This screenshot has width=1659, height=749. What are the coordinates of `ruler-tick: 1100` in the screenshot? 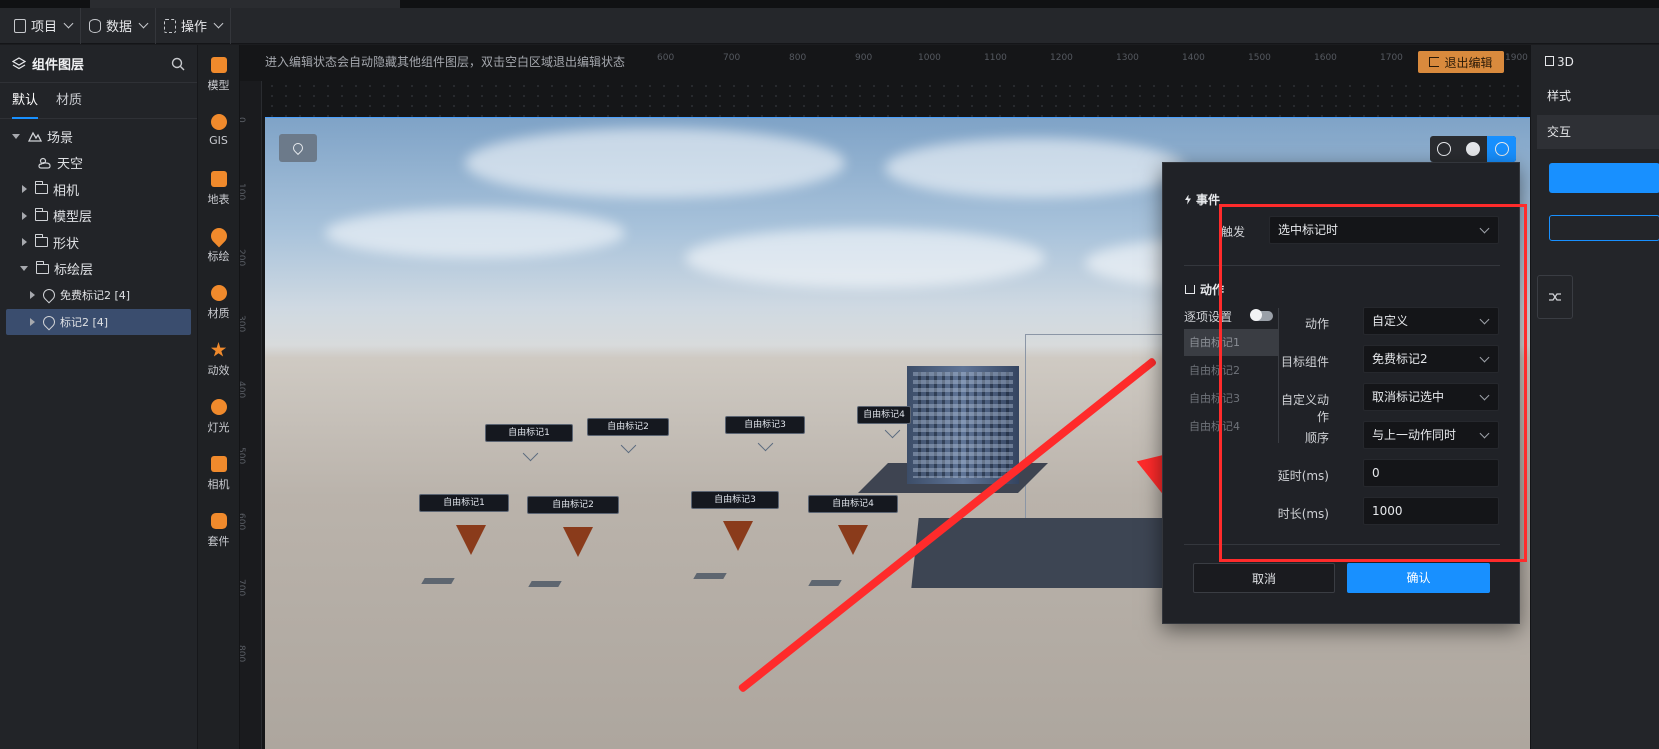 It's located at (995, 58).